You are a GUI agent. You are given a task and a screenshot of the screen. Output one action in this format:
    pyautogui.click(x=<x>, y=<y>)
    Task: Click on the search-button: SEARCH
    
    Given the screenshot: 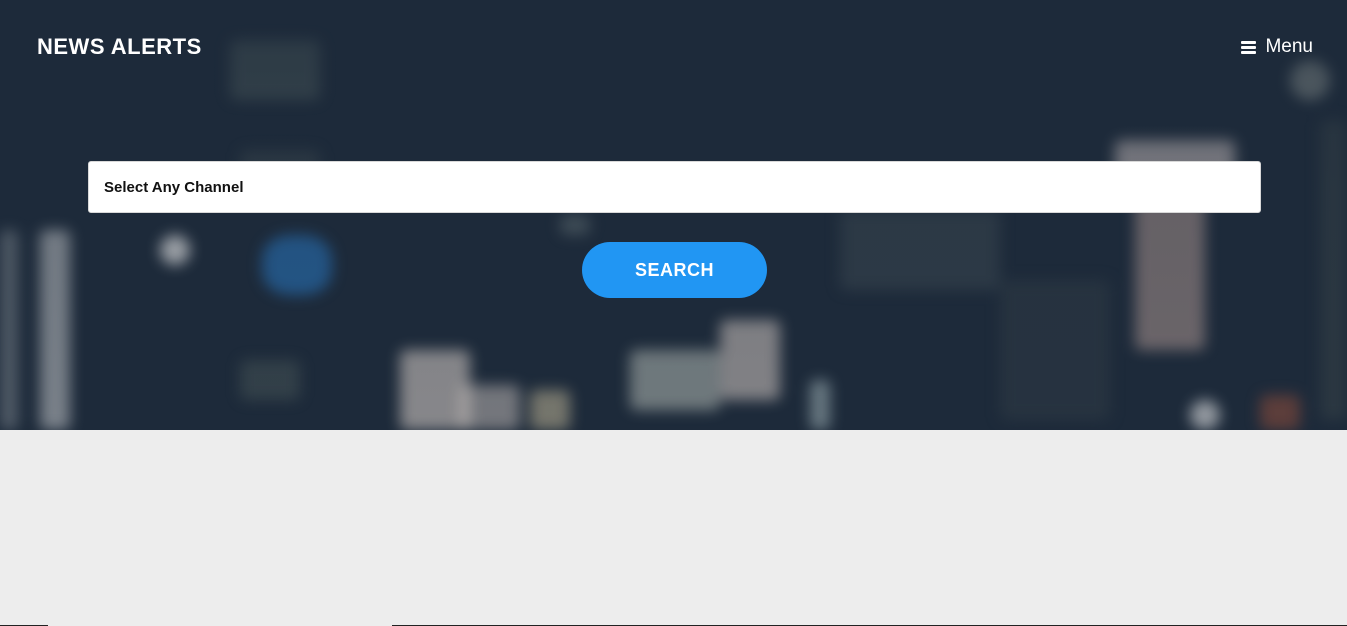 What is the action you would take?
    pyautogui.click(x=674, y=270)
    